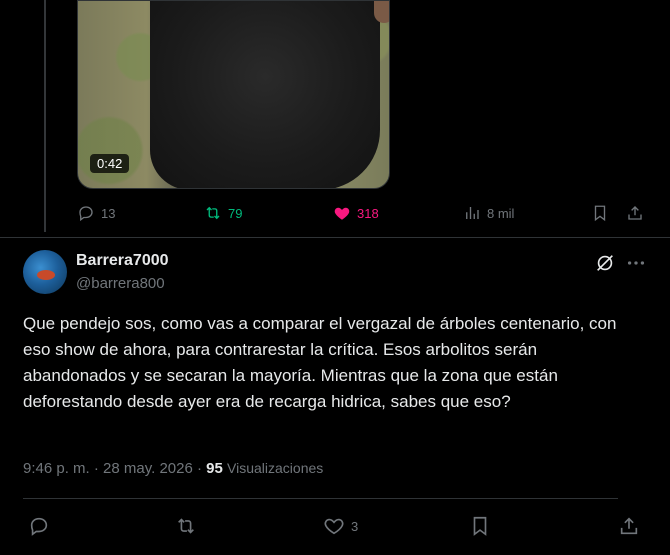  What do you see at coordinates (275, 468) in the screenshot?
I see `views-label: Visualizaciones` at bounding box center [275, 468].